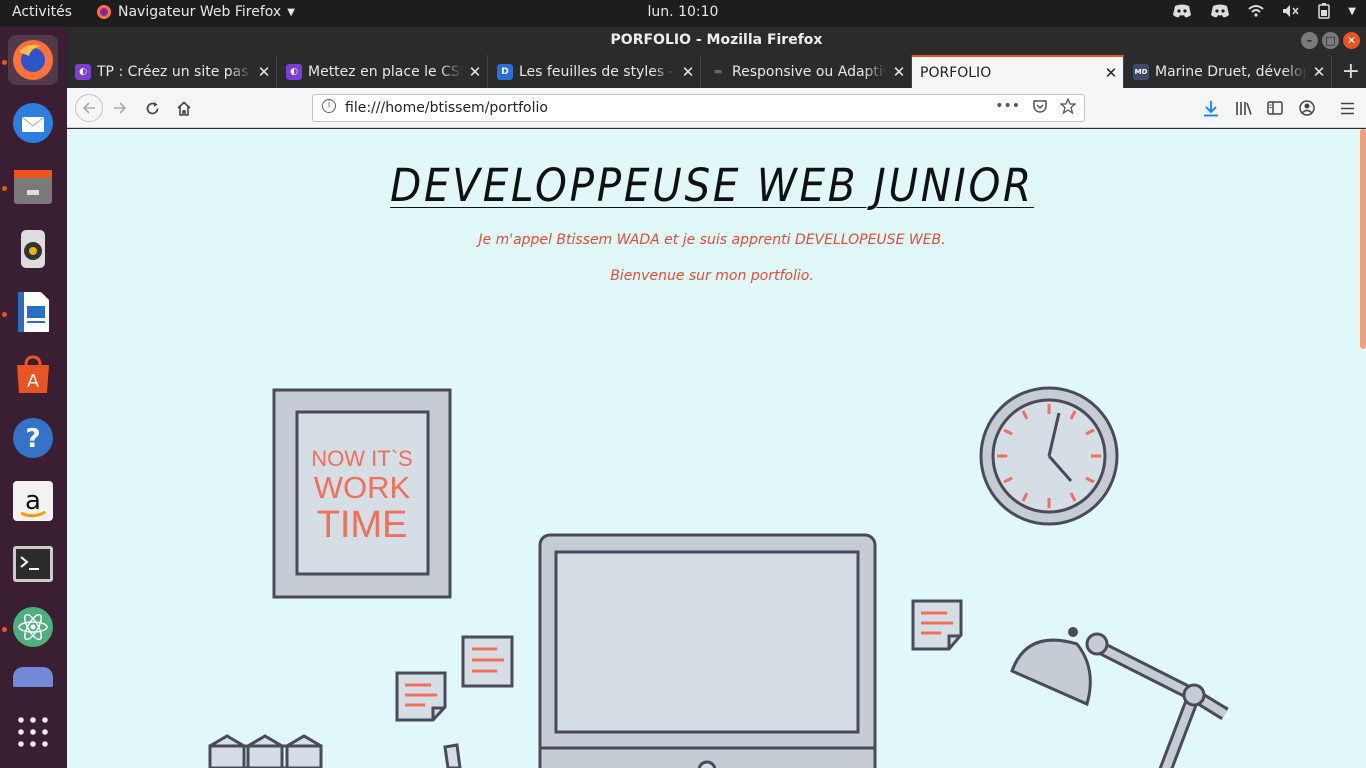 Image resolution: width=1366 pixels, height=768 pixels. Describe the element at coordinates (383, 71) in the screenshot. I see `tab-mettez-en-place: ◐ Mettez en place le CSS ✕` at that location.